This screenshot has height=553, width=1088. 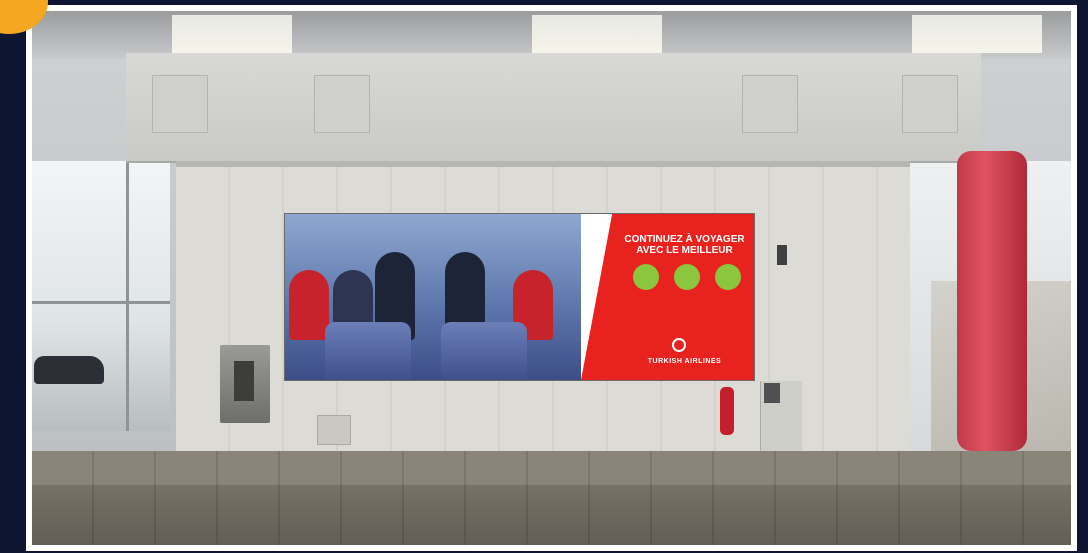 What do you see at coordinates (772, 393) in the screenshot?
I see `fire-alarm` at bounding box center [772, 393].